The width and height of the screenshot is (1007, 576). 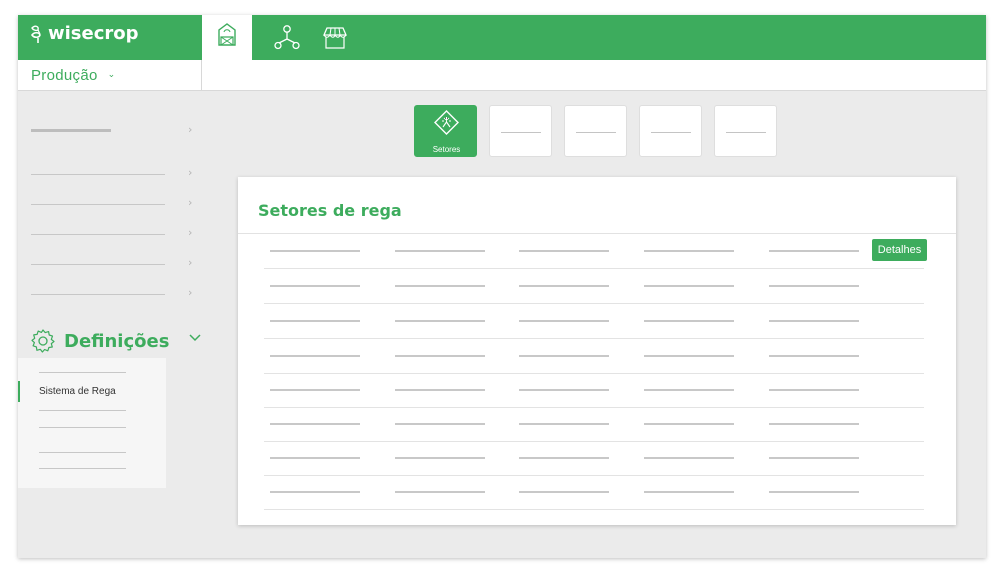 I want to click on production-select: Produção ⌄, so click(x=110, y=75).